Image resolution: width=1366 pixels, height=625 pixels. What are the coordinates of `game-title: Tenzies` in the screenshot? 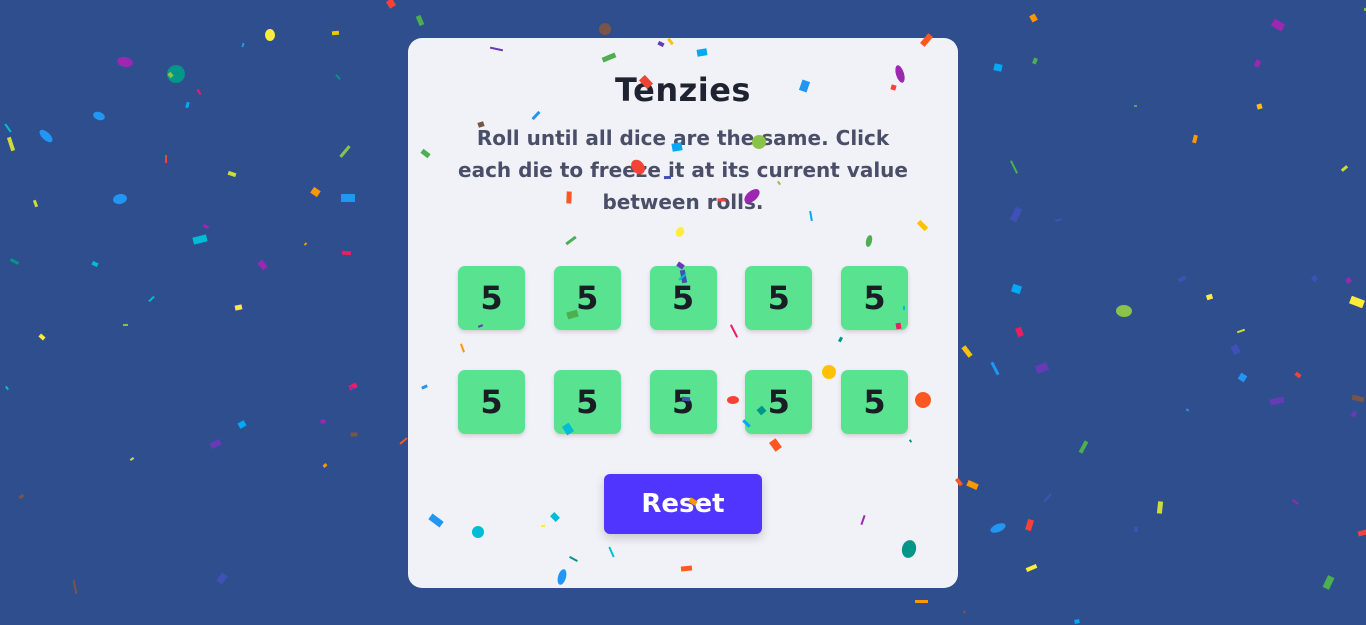 It's located at (683, 90).